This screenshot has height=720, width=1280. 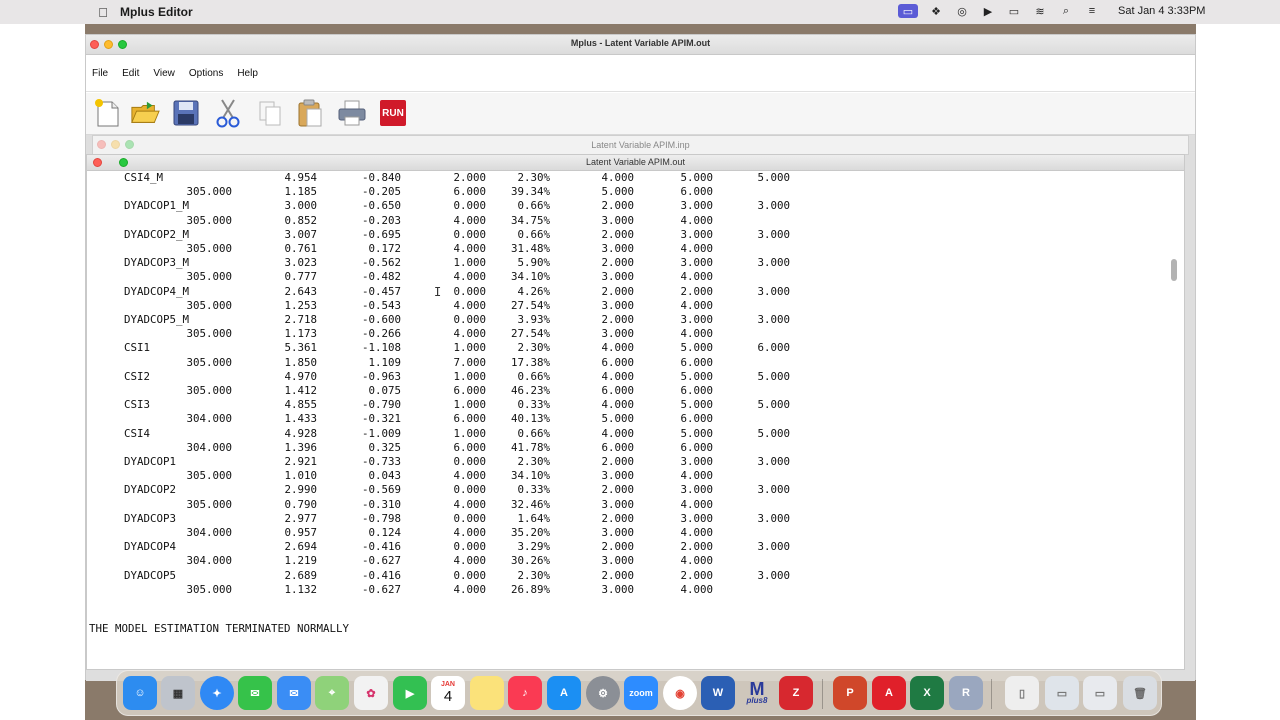 I want to click on stat-value: 34.75%, so click(x=530, y=220).